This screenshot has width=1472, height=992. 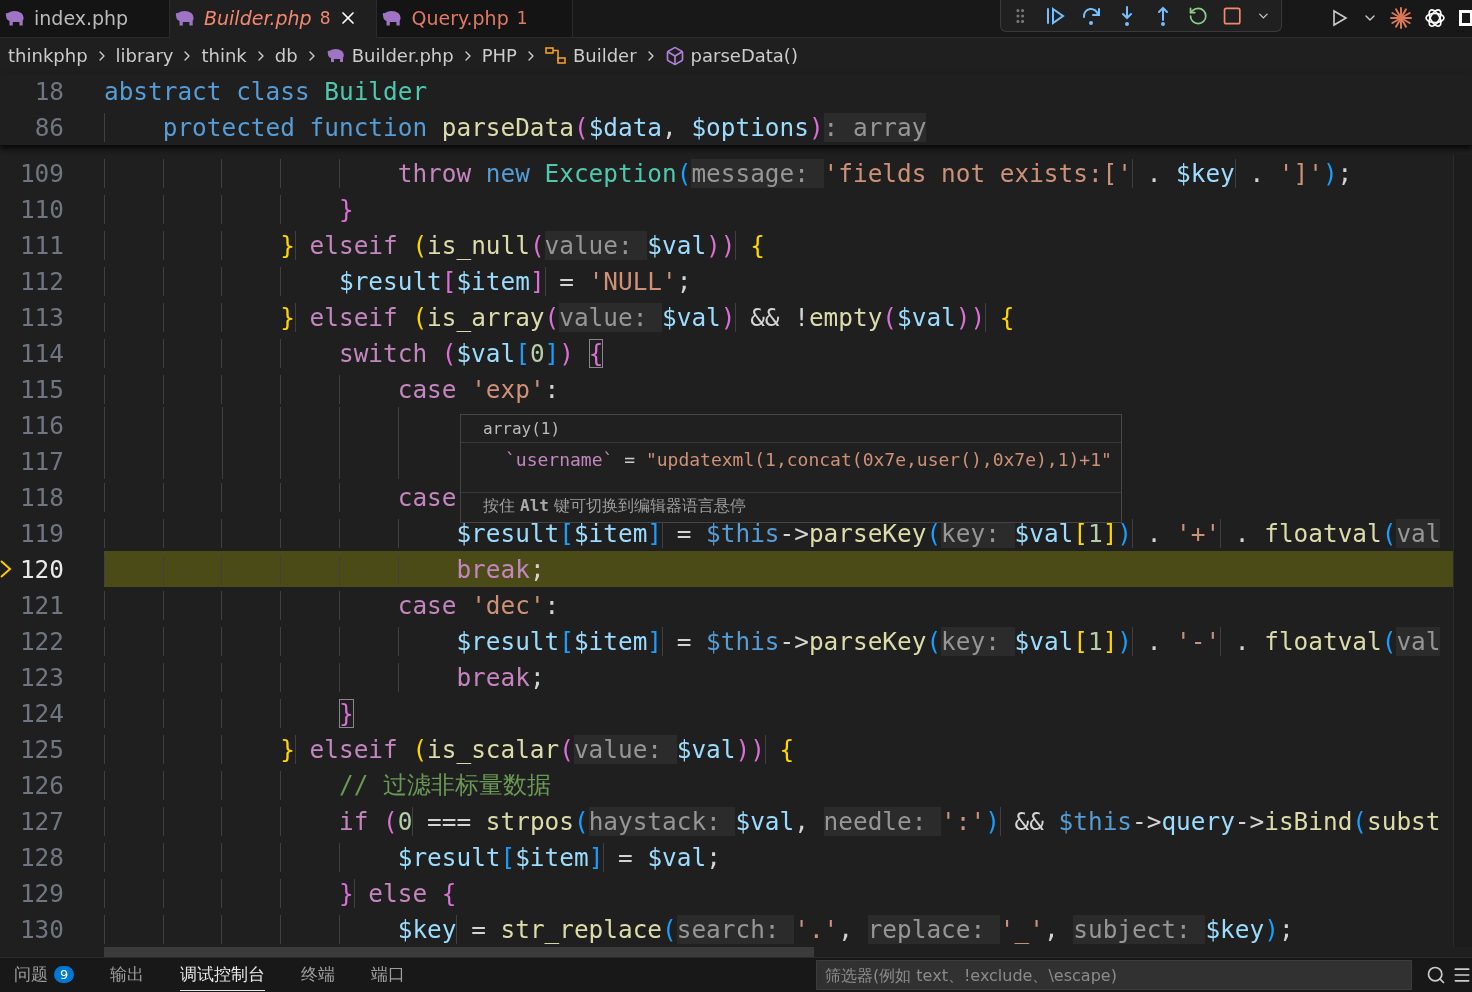 What do you see at coordinates (522, 429) in the screenshot?
I see `hover-type: array(1)` at bounding box center [522, 429].